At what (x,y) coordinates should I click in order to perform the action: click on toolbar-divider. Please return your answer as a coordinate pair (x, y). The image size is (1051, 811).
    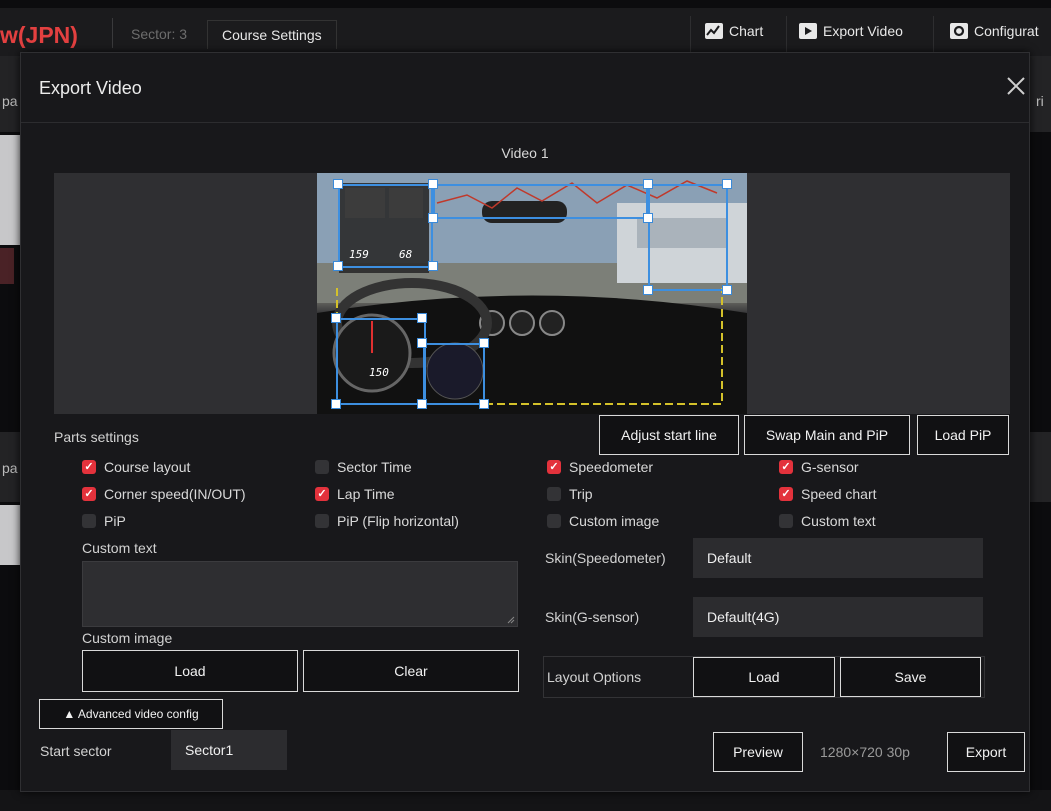
    Looking at the image, I should click on (112, 33).